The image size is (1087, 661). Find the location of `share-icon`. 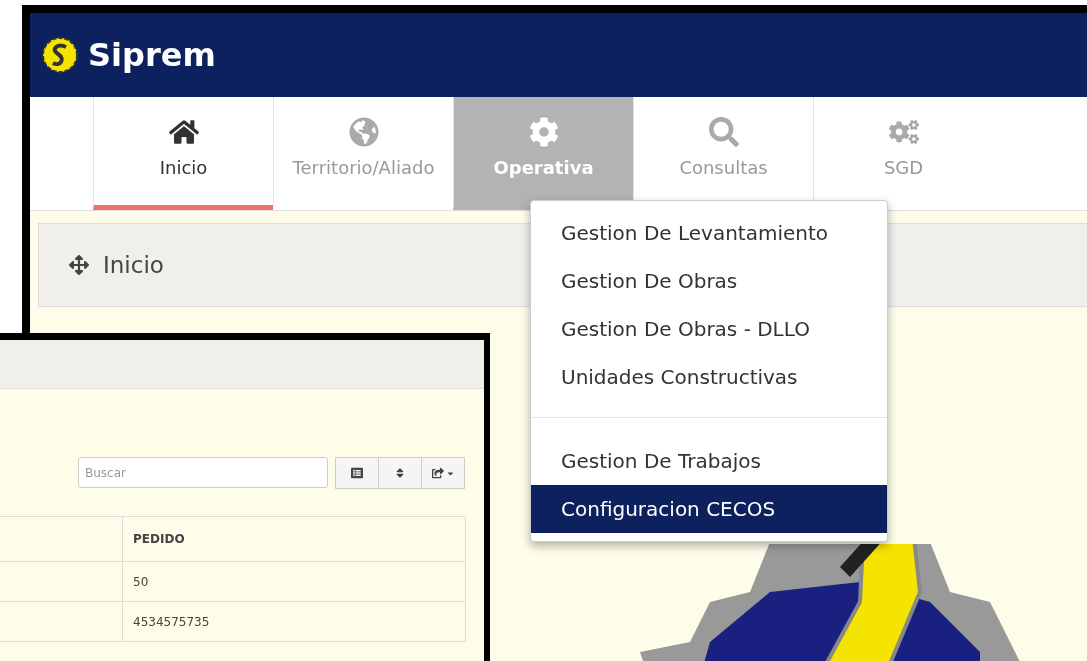

share-icon is located at coordinates (437, 473).